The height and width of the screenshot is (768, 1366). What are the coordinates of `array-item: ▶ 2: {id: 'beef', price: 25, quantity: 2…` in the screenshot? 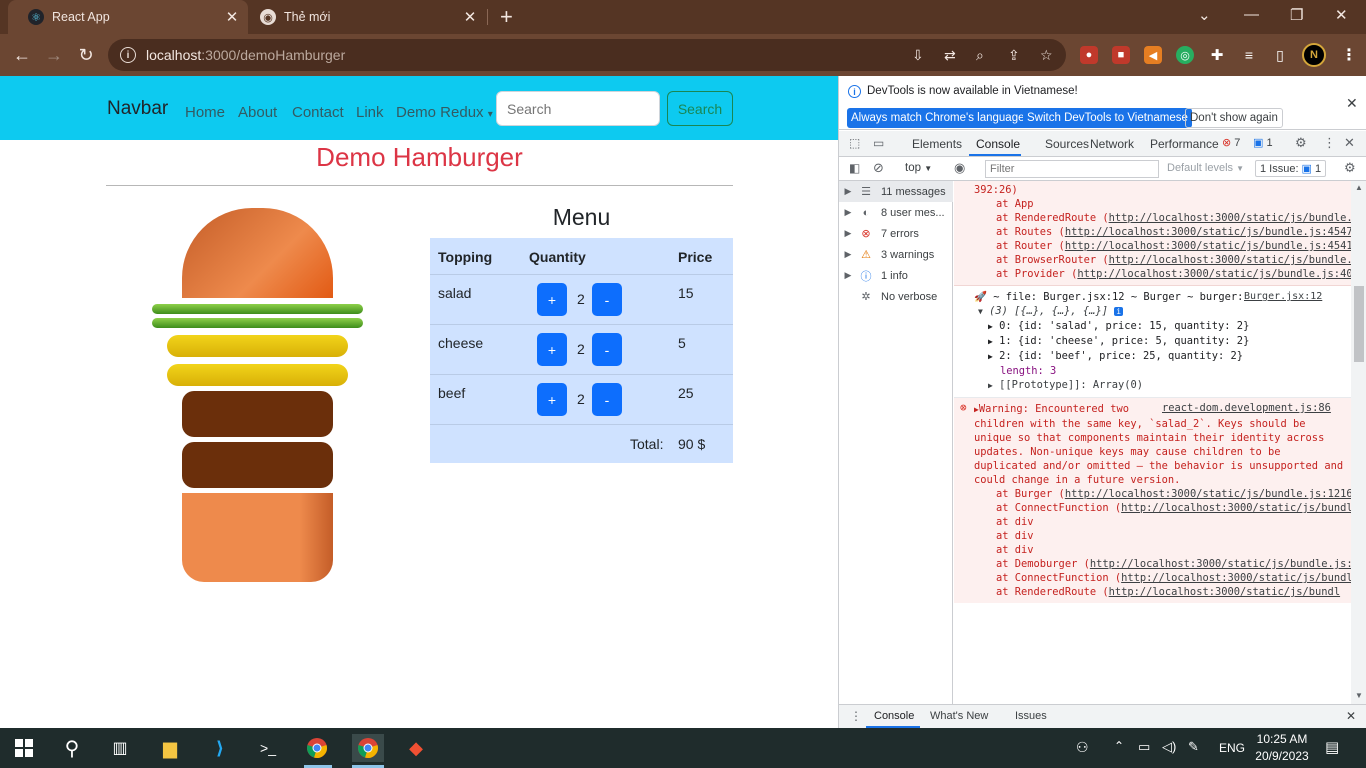 It's located at (1162, 356).